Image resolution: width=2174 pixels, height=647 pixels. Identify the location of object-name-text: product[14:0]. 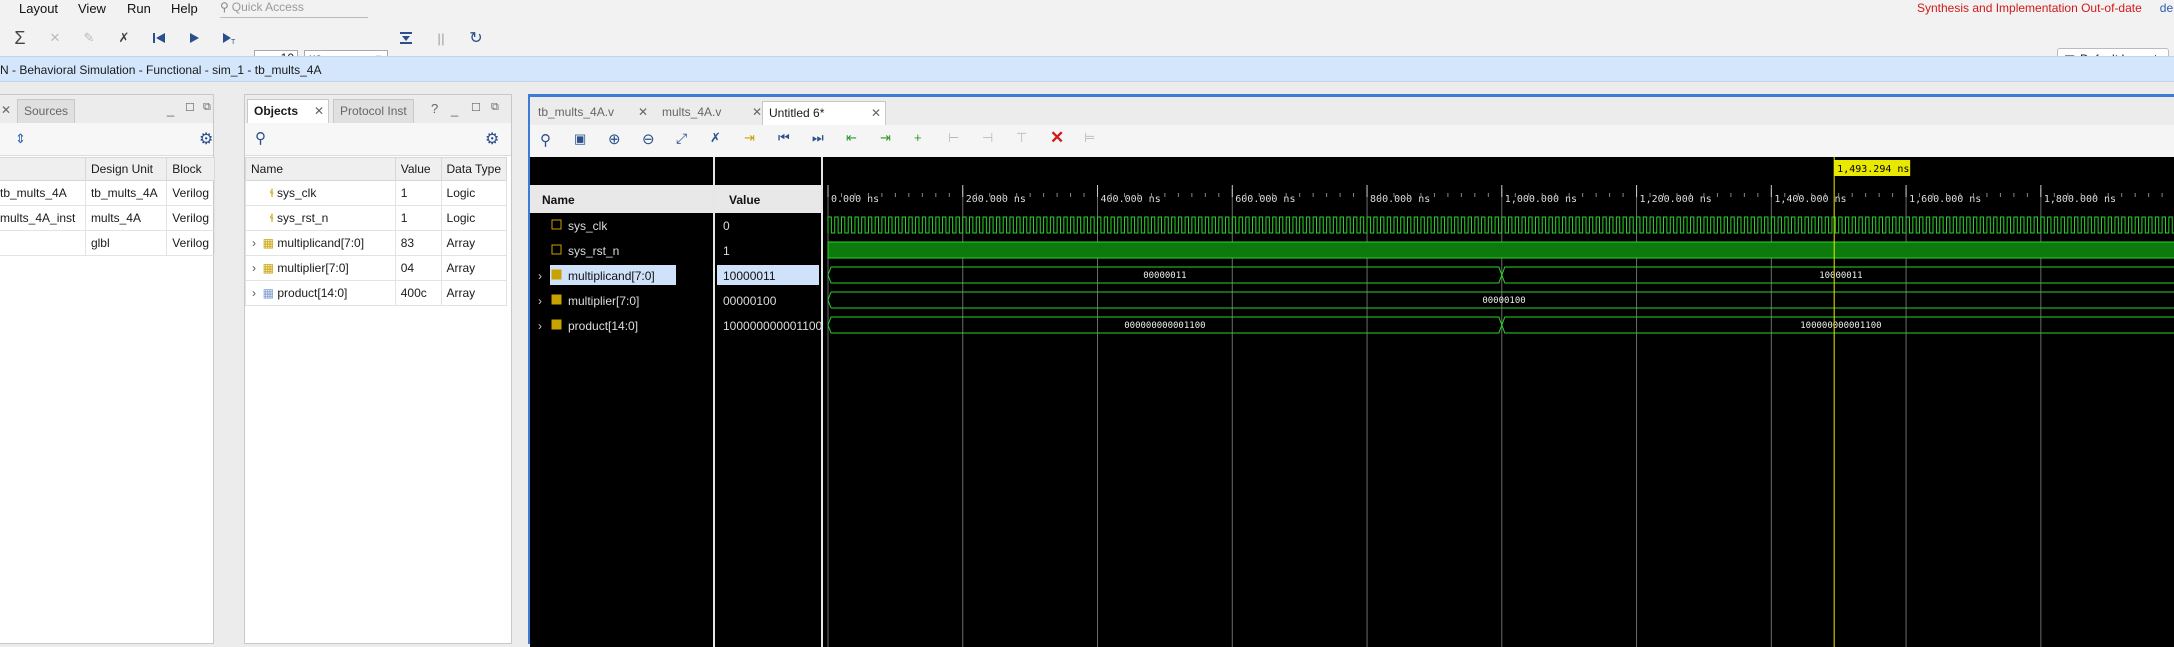
(312, 293).